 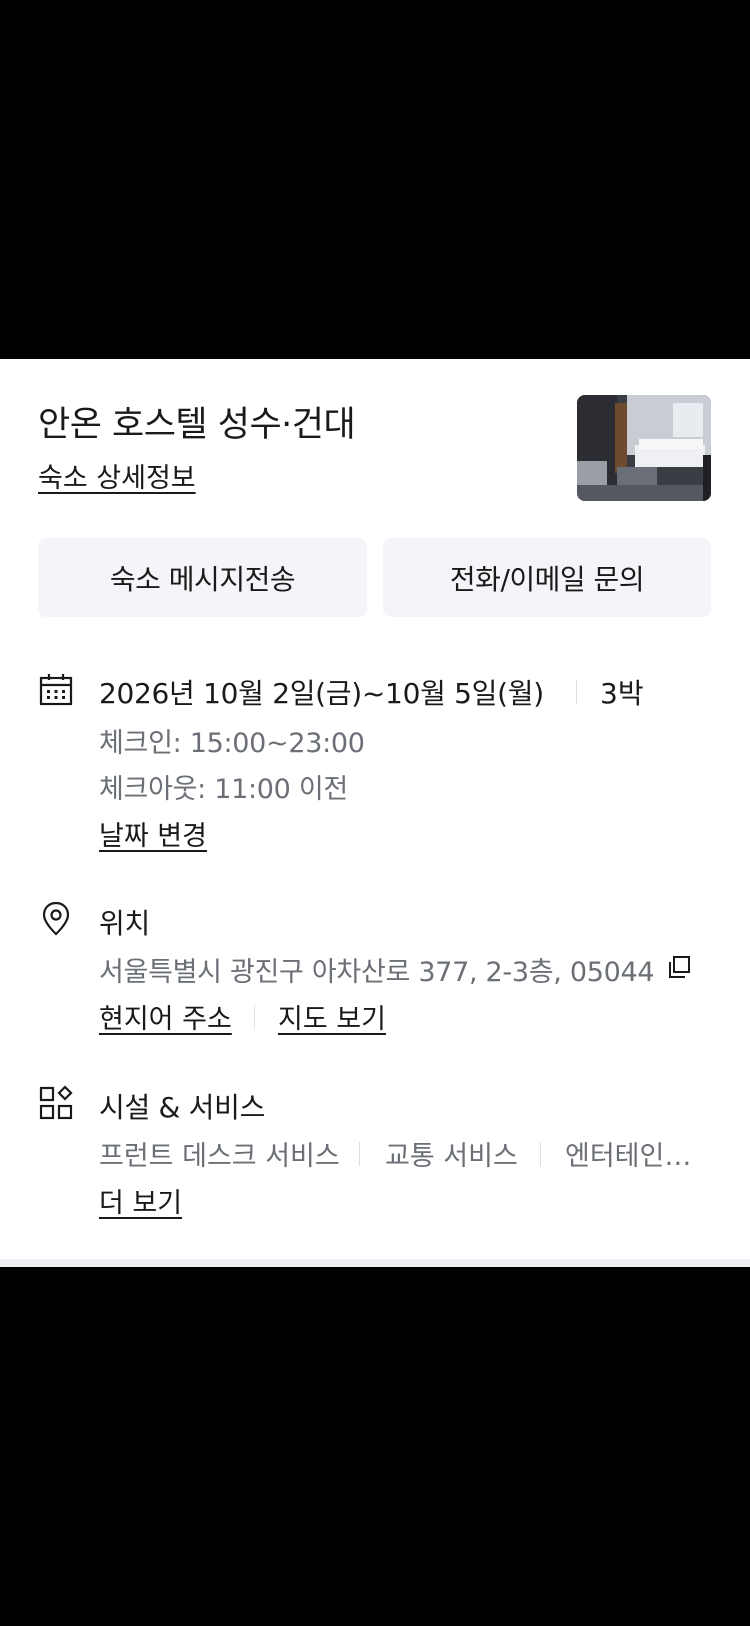 I want to click on nights-count: 3박, so click(x=622, y=693).